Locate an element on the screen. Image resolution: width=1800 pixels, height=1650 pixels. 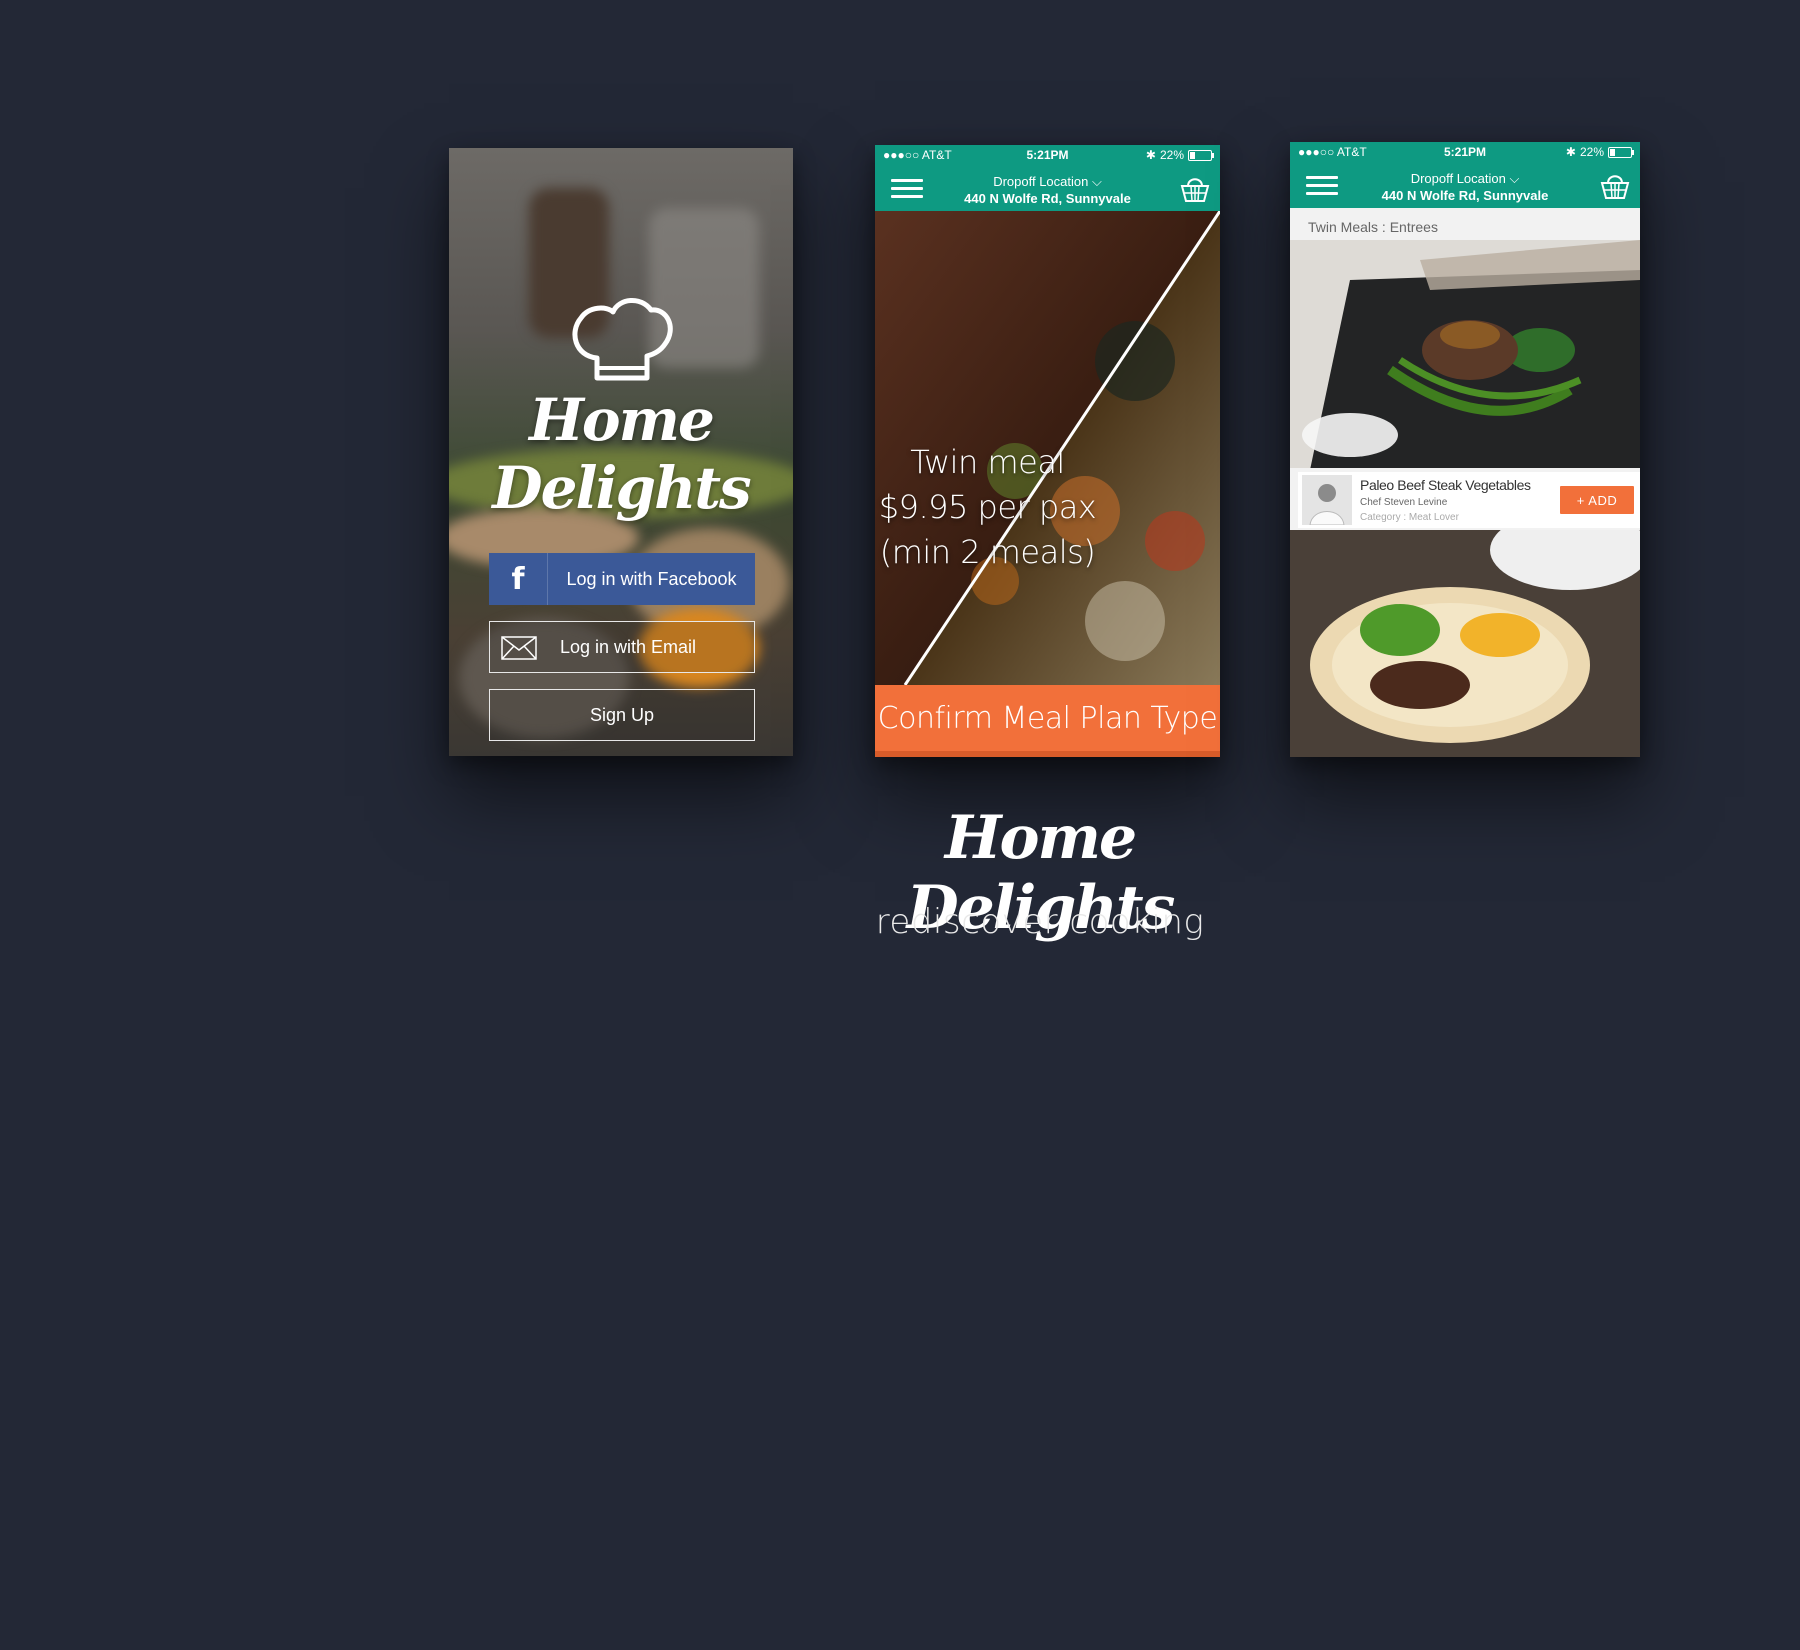
facebook-login-button: f Log in with Facebook is located at coordinates (622, 579).